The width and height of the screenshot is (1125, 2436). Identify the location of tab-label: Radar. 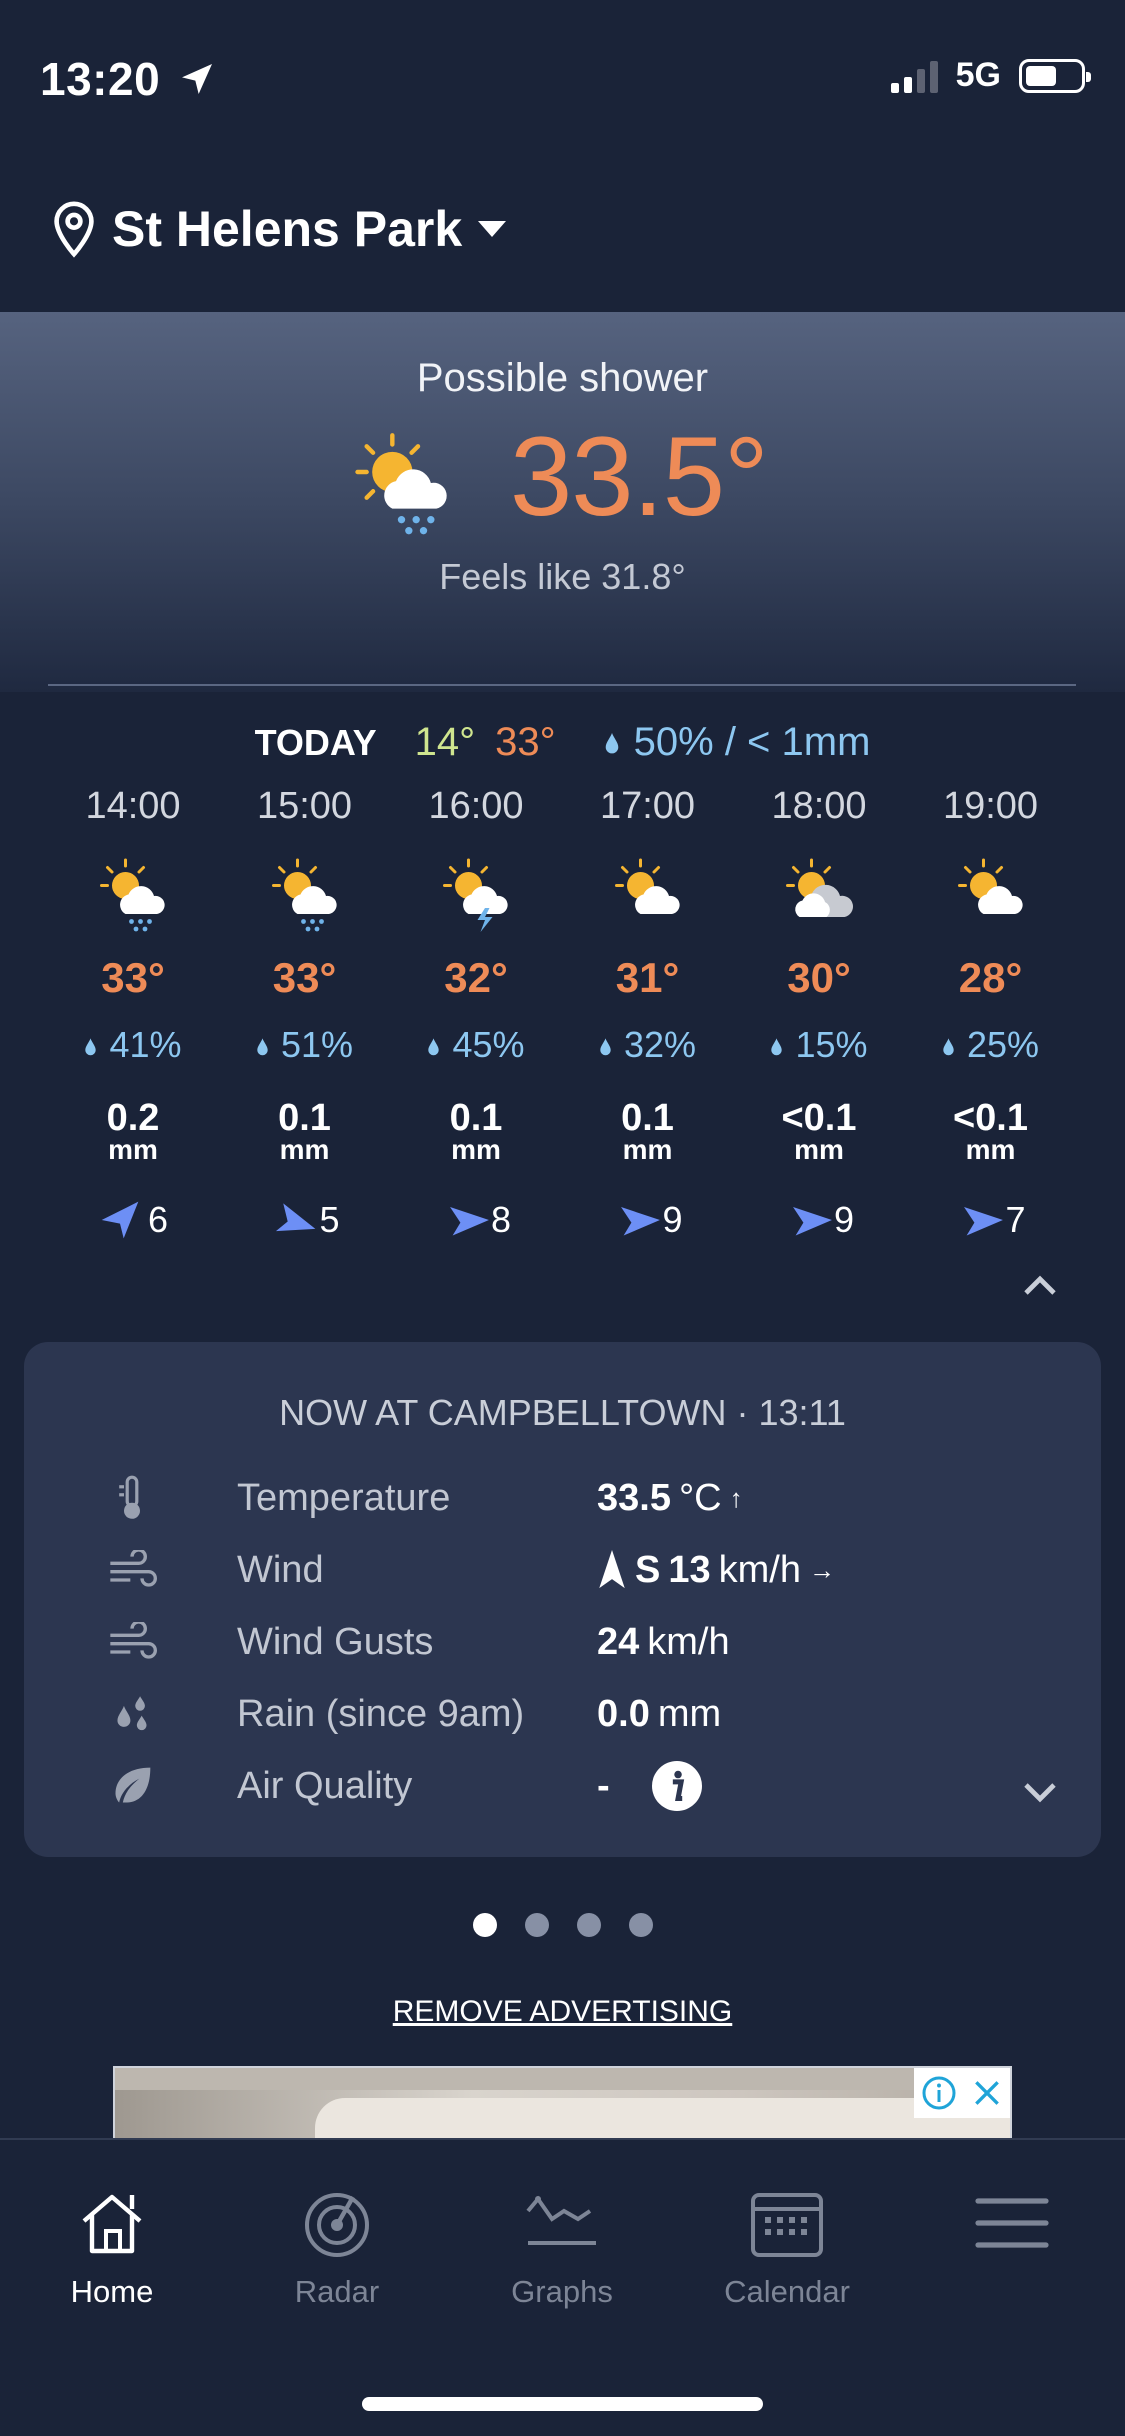
(337, 2291).